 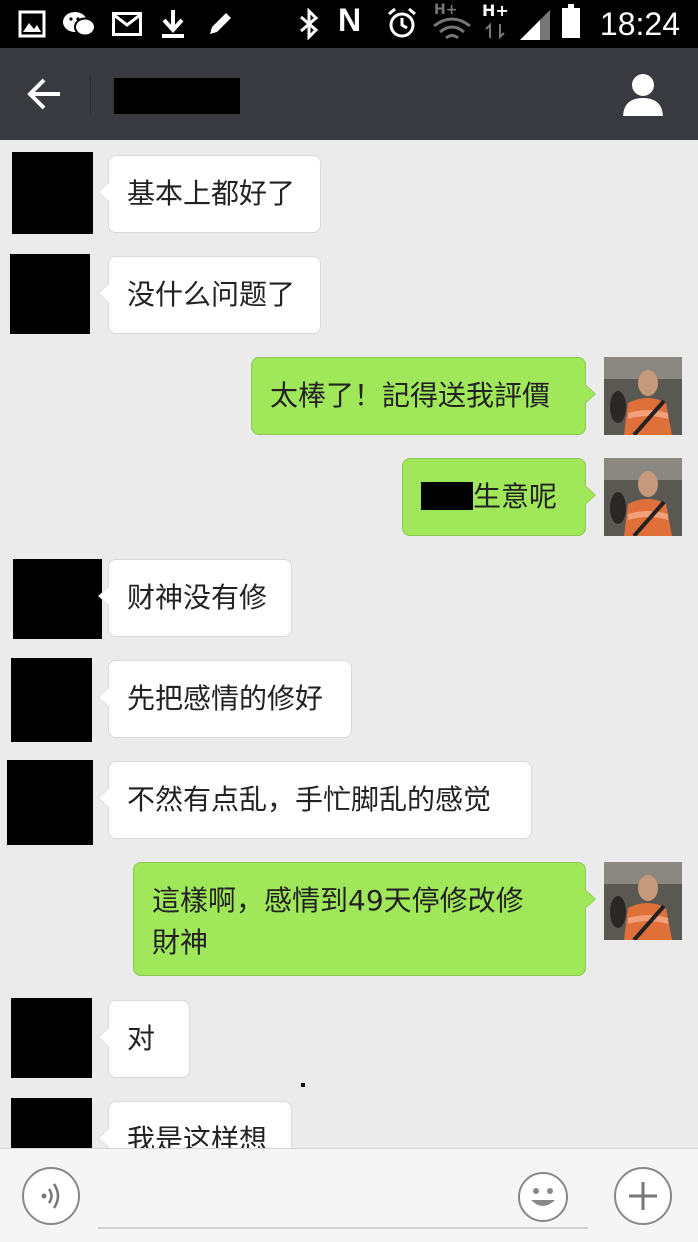 I want to click on input-bar, so click(x=349, y=1195).